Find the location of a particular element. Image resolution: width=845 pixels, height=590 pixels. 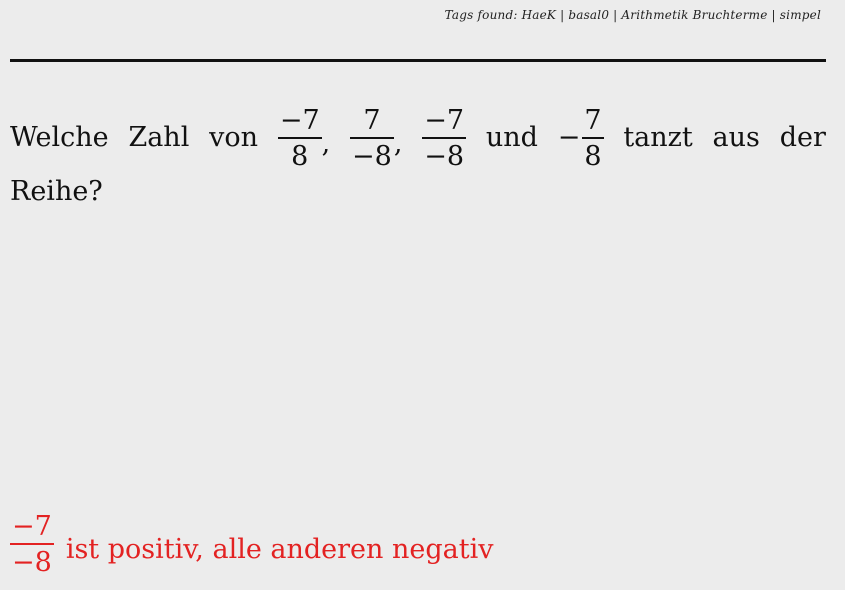

fraction-group-1: −7 8 , is located at coordinates (304, 138).